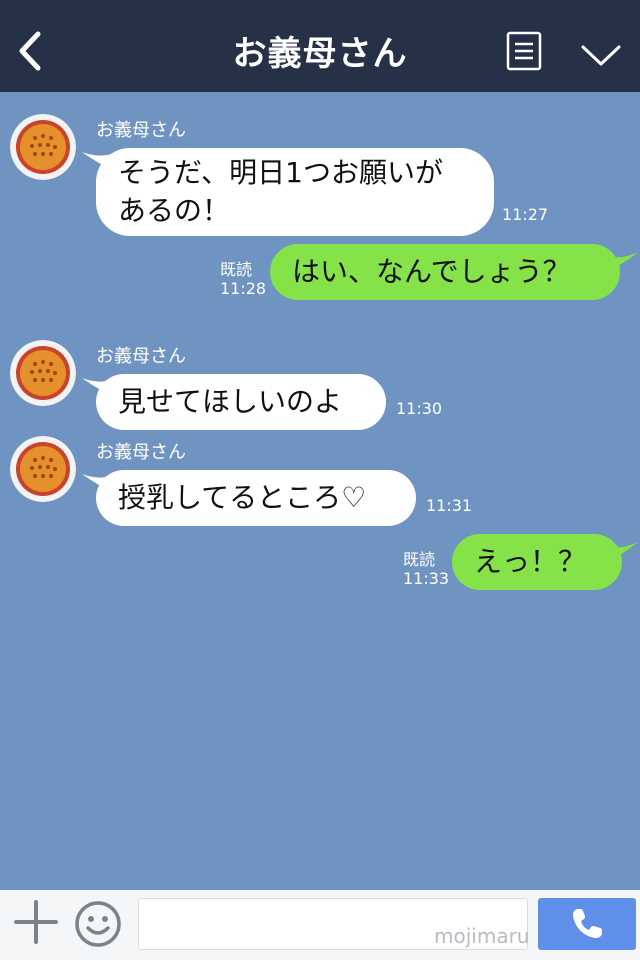  Describe the element at coordinates (431, 271) in the screenshot. I see `message-text: はい、なんでしょう？` at that location.